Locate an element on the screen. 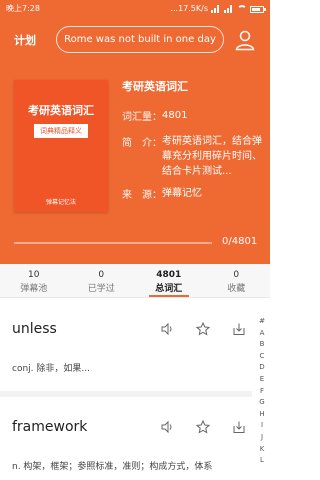 This screenshot has width=320, height=480. tab-learned: 0 已学过 is located at coordinates (102, 280).